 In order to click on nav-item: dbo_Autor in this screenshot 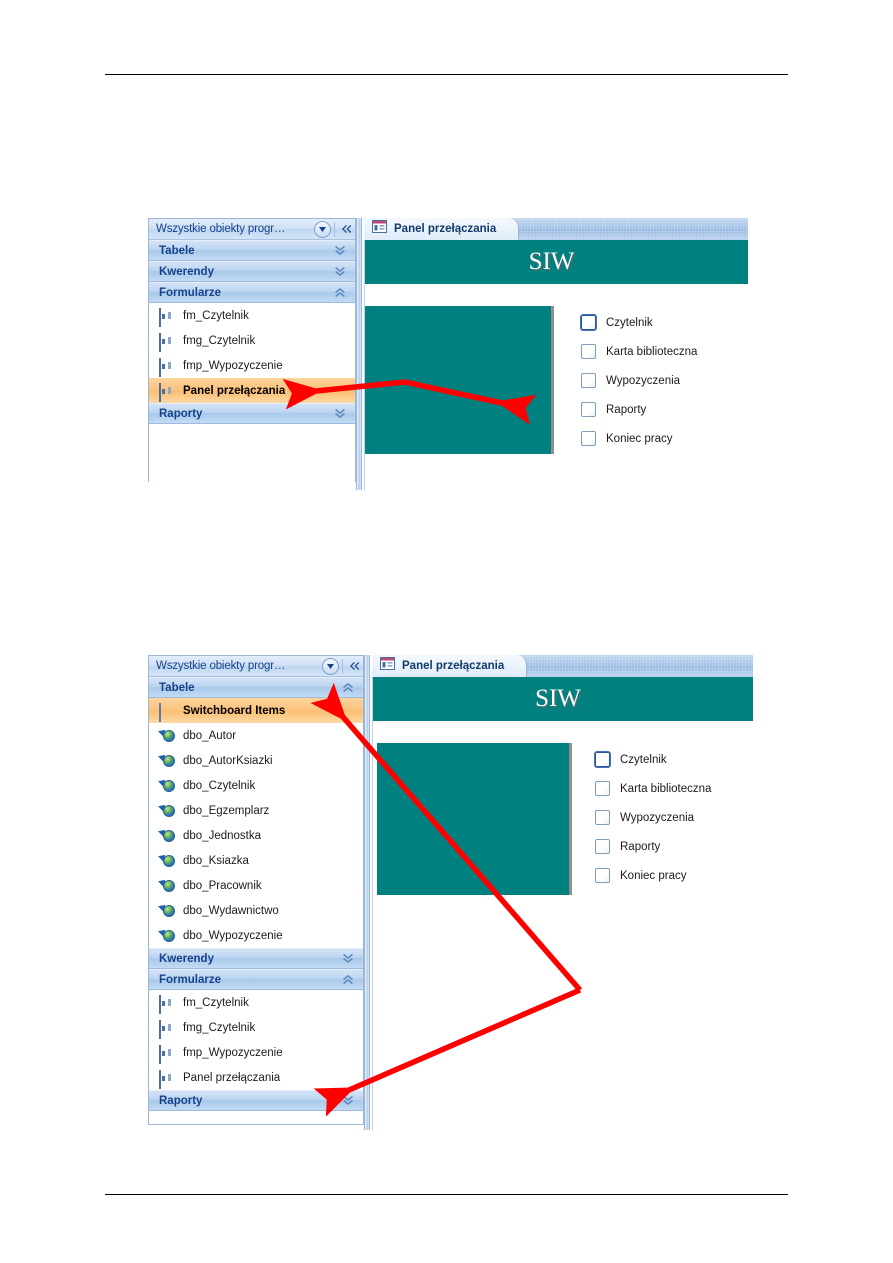, I will do `click(256, 735)`.